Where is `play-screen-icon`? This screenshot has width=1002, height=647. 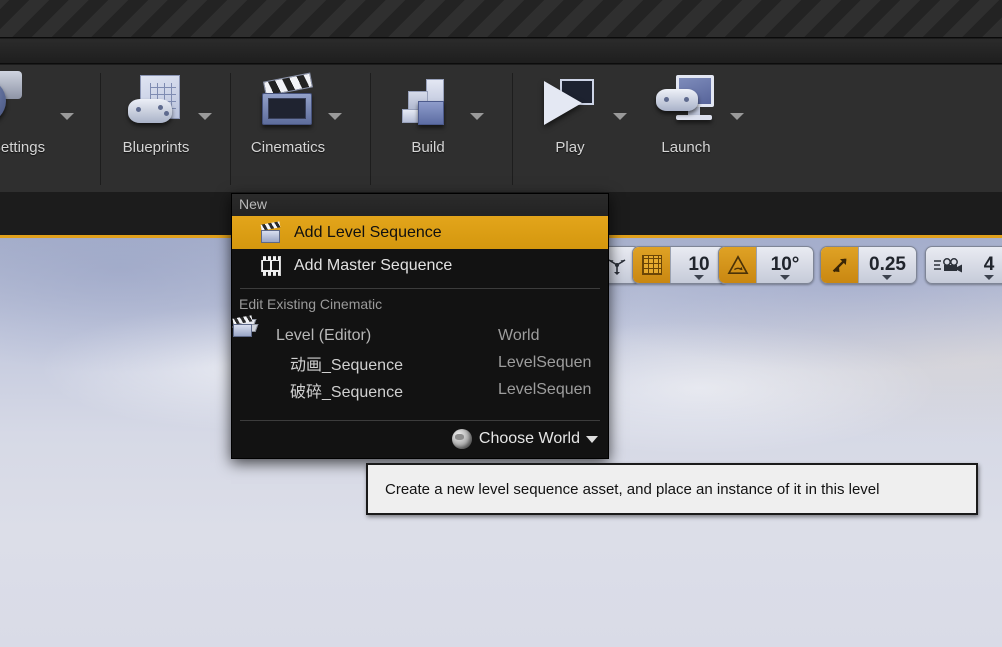 play-screen-icon is located at coordinates (570, 103).